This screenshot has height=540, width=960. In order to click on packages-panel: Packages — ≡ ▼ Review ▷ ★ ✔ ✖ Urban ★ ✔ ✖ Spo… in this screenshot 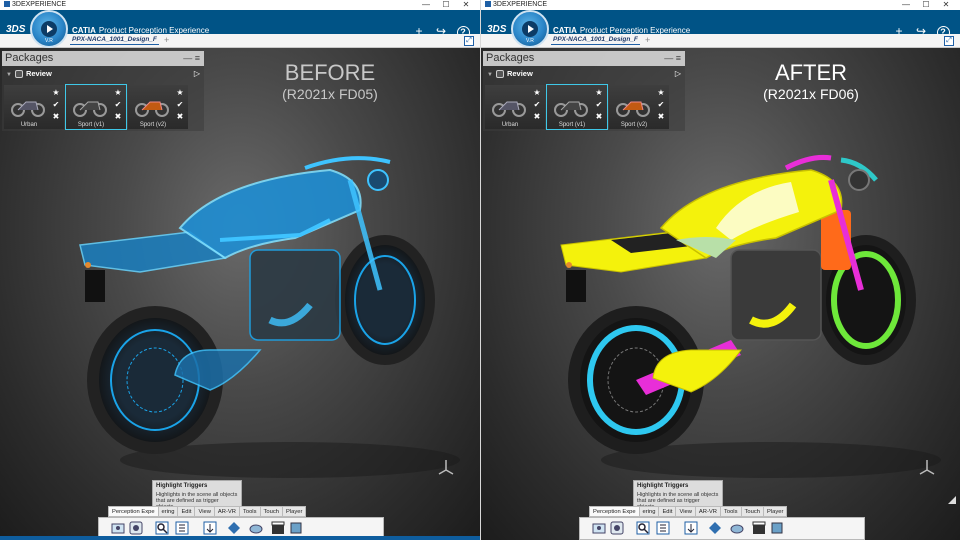, I will do `click(584, 91)`.